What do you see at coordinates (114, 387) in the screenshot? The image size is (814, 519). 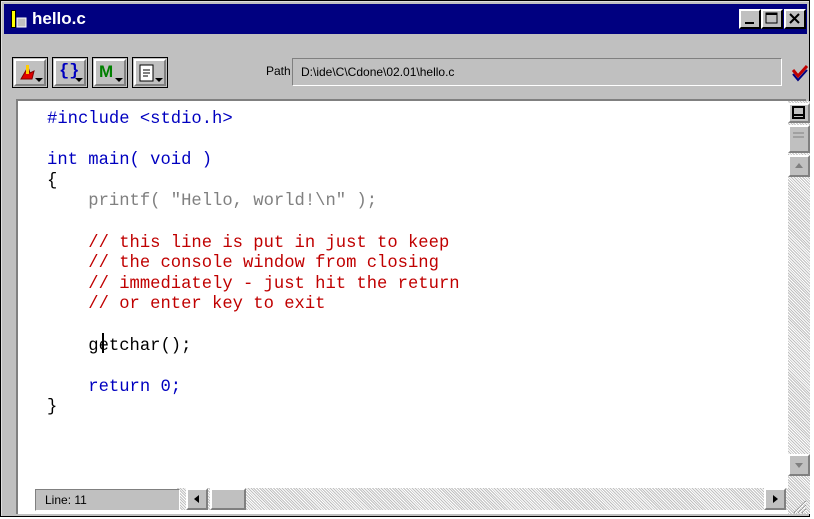 I see `code-line: return 0;` at bounding box center [114, 387].